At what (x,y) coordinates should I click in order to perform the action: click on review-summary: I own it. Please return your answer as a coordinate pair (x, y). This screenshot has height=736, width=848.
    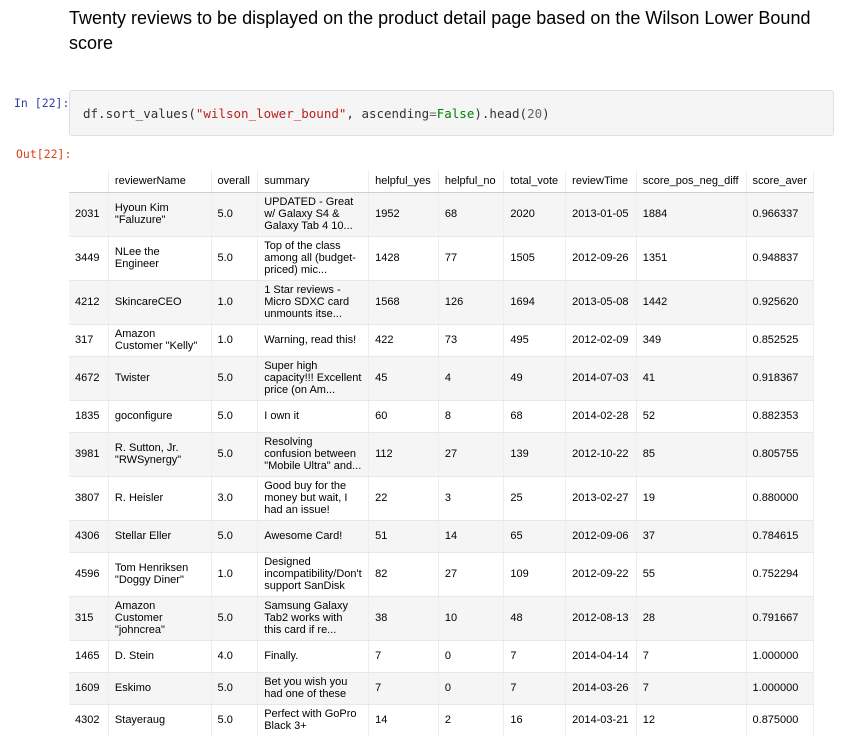
    Looking at the image, I should click on (313, 416).